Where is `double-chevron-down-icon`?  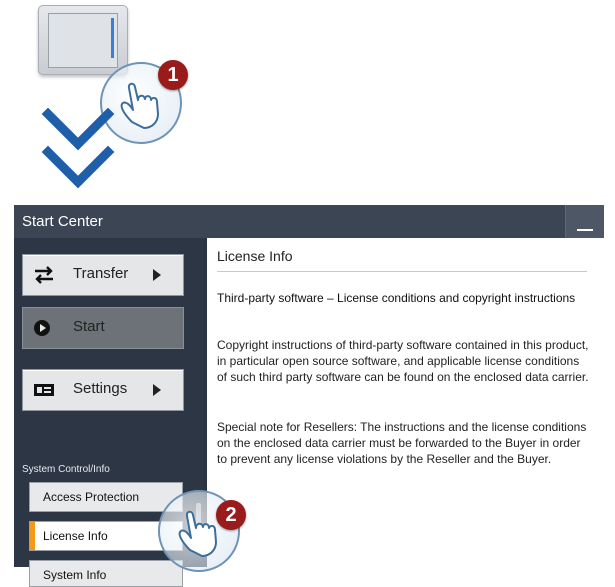
double-chevron-down-icon is located at coordinates (78, 148).